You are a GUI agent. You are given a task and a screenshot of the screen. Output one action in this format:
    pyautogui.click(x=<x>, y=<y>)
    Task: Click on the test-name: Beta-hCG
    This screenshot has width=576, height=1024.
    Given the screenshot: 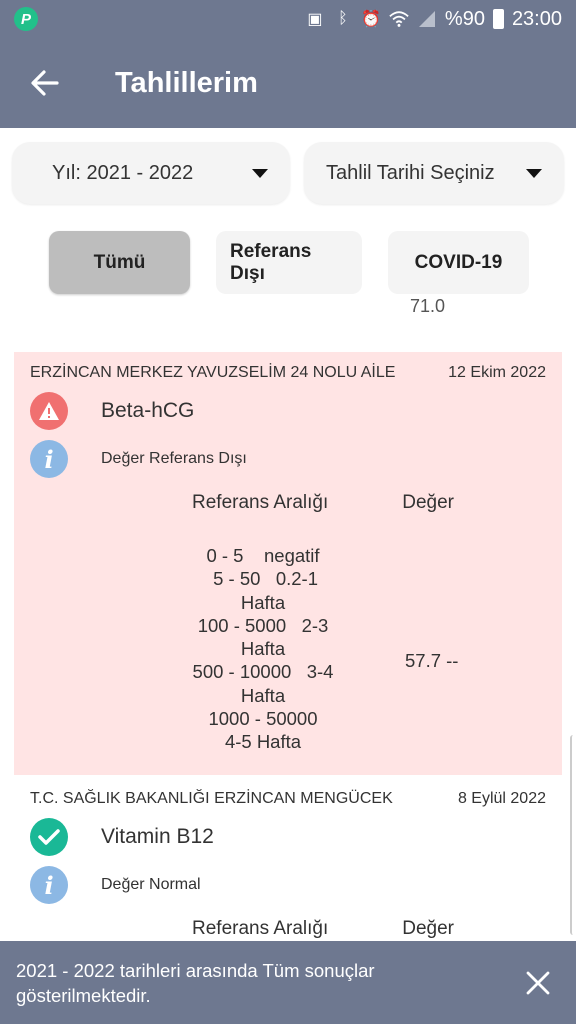 What is the action you would take?
    pyautogui.click(x=148, y=410)
    